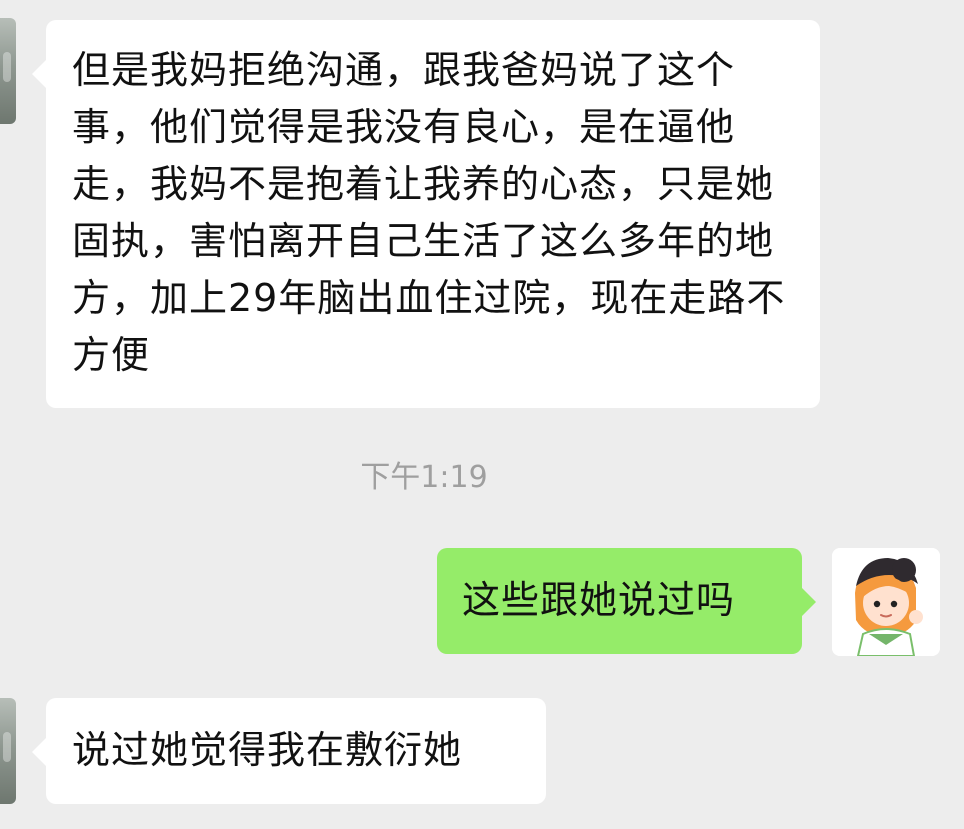 Image resolution: width=964 pixels, height=829 pixels. What do you see at coordinates (599, 600) in the screenshot?
I see `outgoing-message-text: 这些跟她说过吗` at bounding box center [599, 600].